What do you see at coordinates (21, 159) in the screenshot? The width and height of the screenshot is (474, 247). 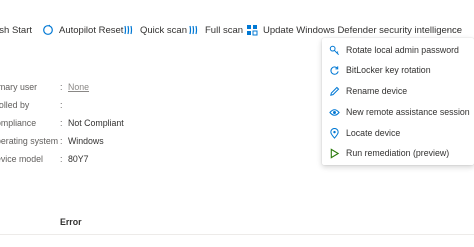 I see `property-label: evice model` at bounding box center [21, 159].